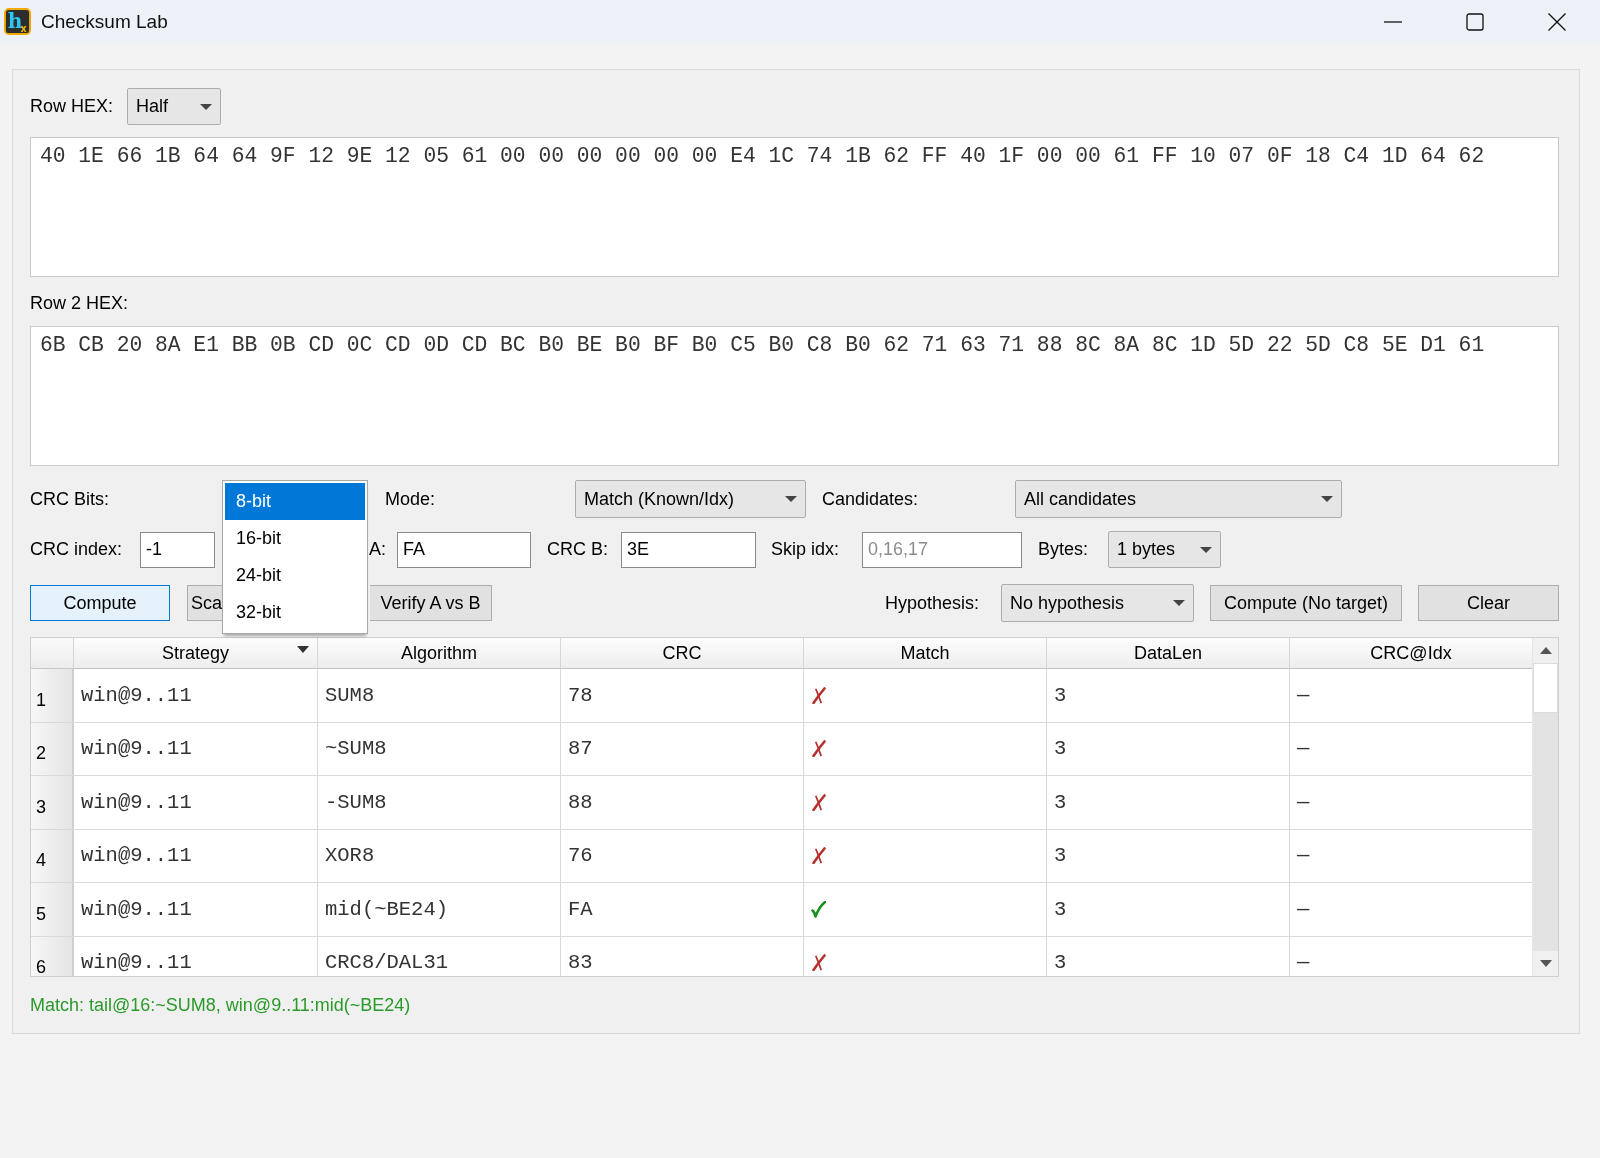  What do you see at coordinates (295, 538) in the screenshot?
I see `menu-item: 16-bit` at bounding box center [295, 538].